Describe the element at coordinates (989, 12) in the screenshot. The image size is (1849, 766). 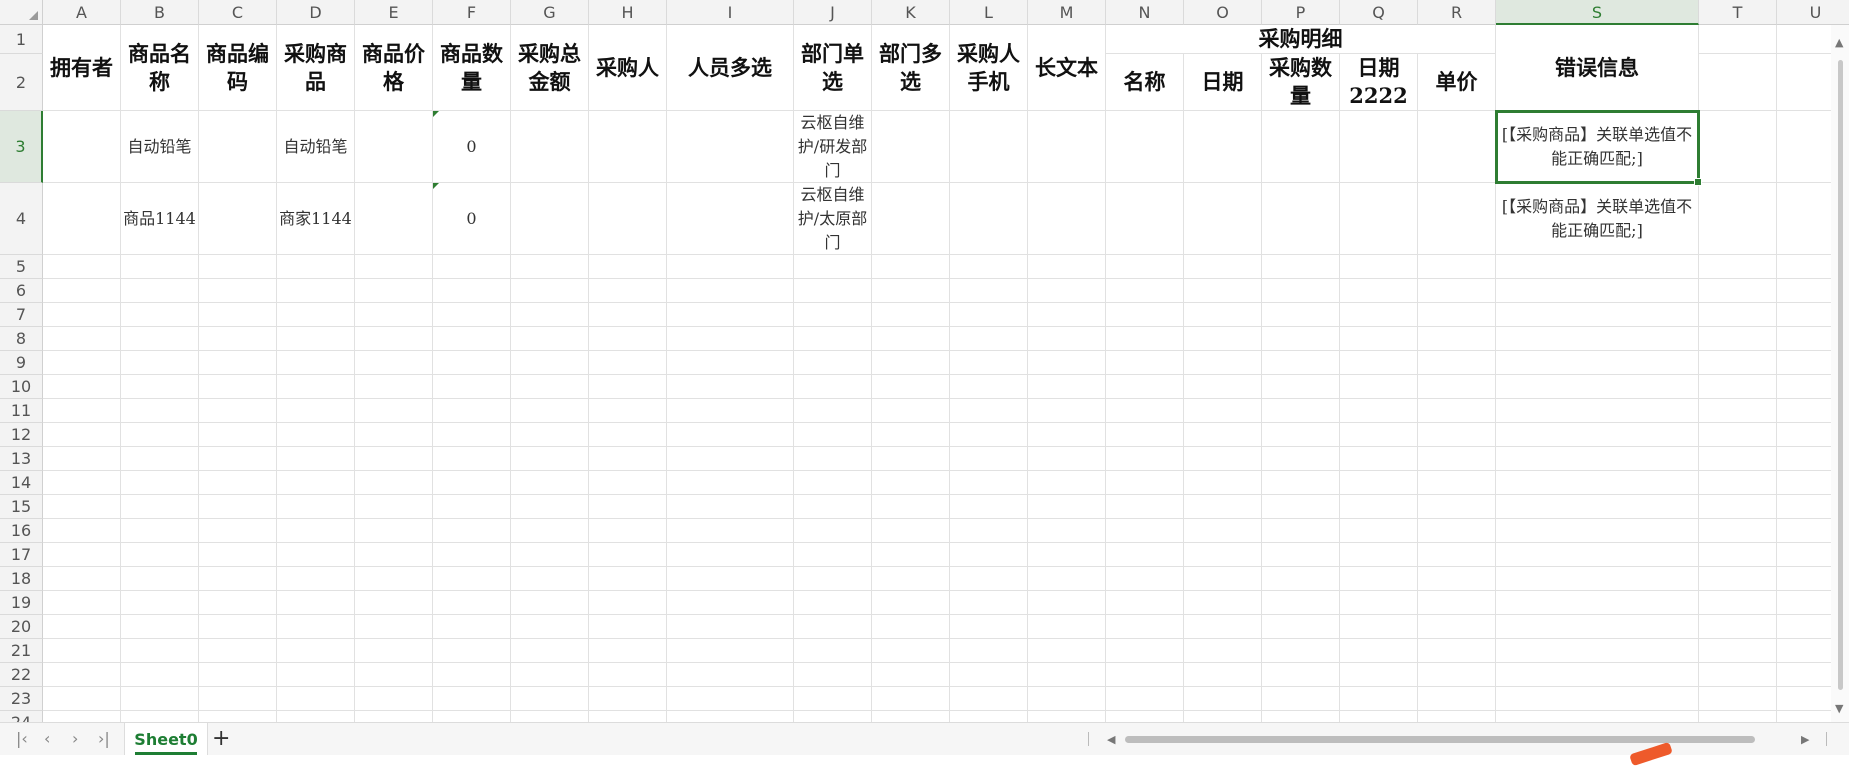
I see `column-header-l: L` at that location.